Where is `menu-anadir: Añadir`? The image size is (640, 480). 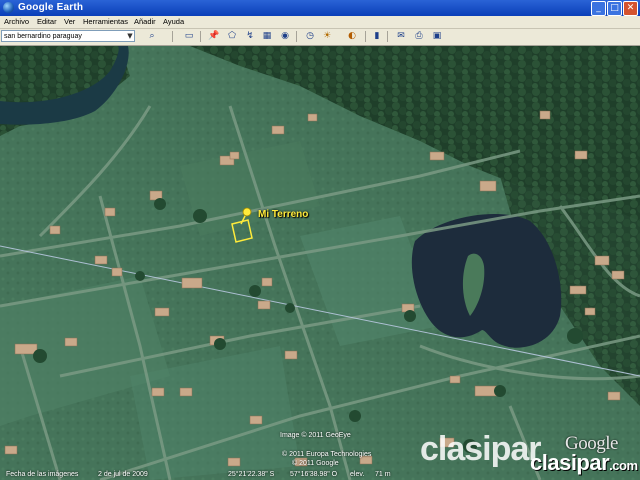
menu-anadir: Añadir is located at coordinates (145, 21).